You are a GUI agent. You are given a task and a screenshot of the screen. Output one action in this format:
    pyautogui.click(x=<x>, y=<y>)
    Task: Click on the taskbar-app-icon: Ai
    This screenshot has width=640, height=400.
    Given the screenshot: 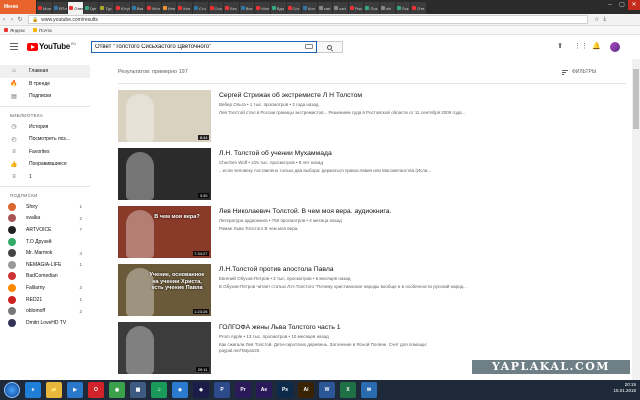 What is the action you would take?
    pyautogui.click(x=306, y=390)
    